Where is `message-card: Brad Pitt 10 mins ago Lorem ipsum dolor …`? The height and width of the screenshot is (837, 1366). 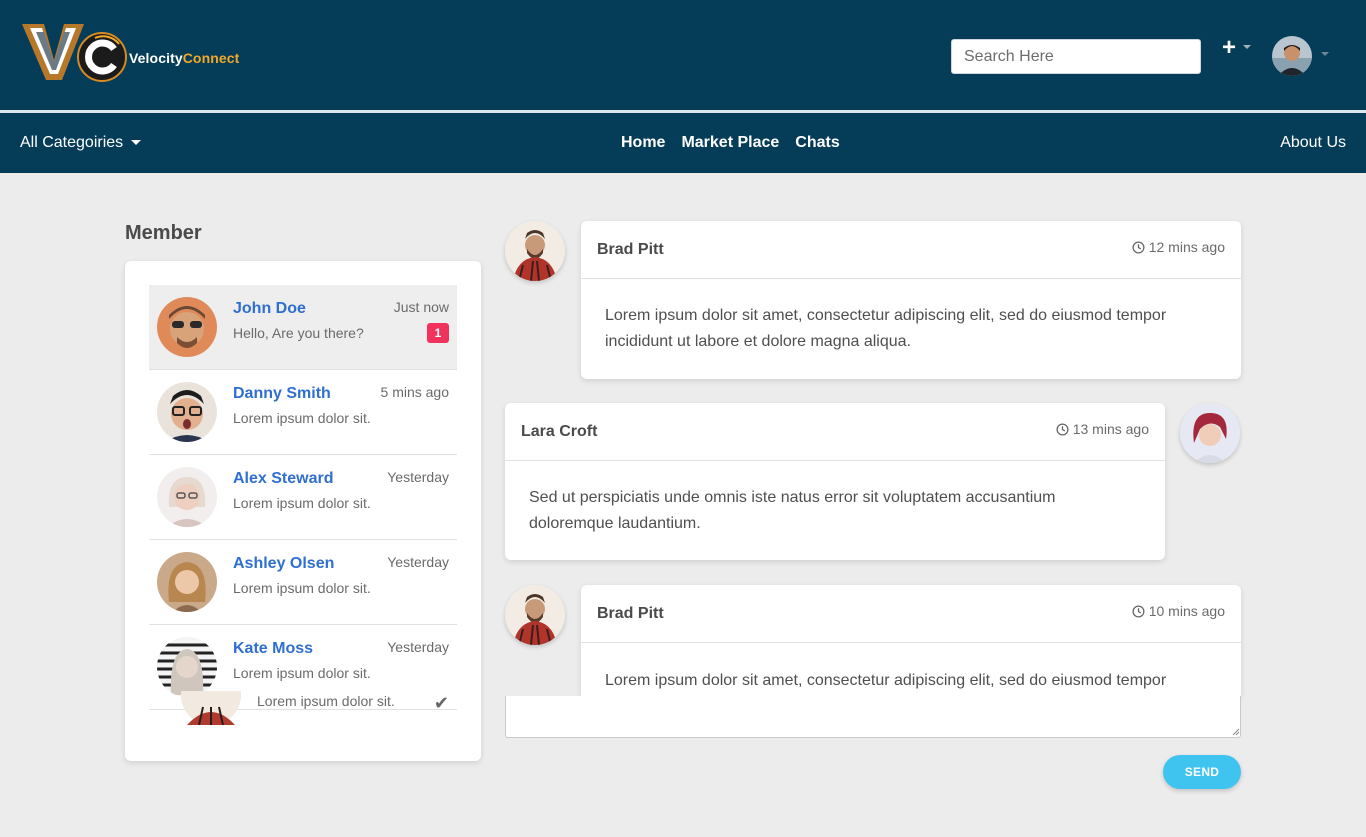 message-card: Brad Pitt 10 mins ago Lorem ipsum dolor … is located at coordinates (911, 640).